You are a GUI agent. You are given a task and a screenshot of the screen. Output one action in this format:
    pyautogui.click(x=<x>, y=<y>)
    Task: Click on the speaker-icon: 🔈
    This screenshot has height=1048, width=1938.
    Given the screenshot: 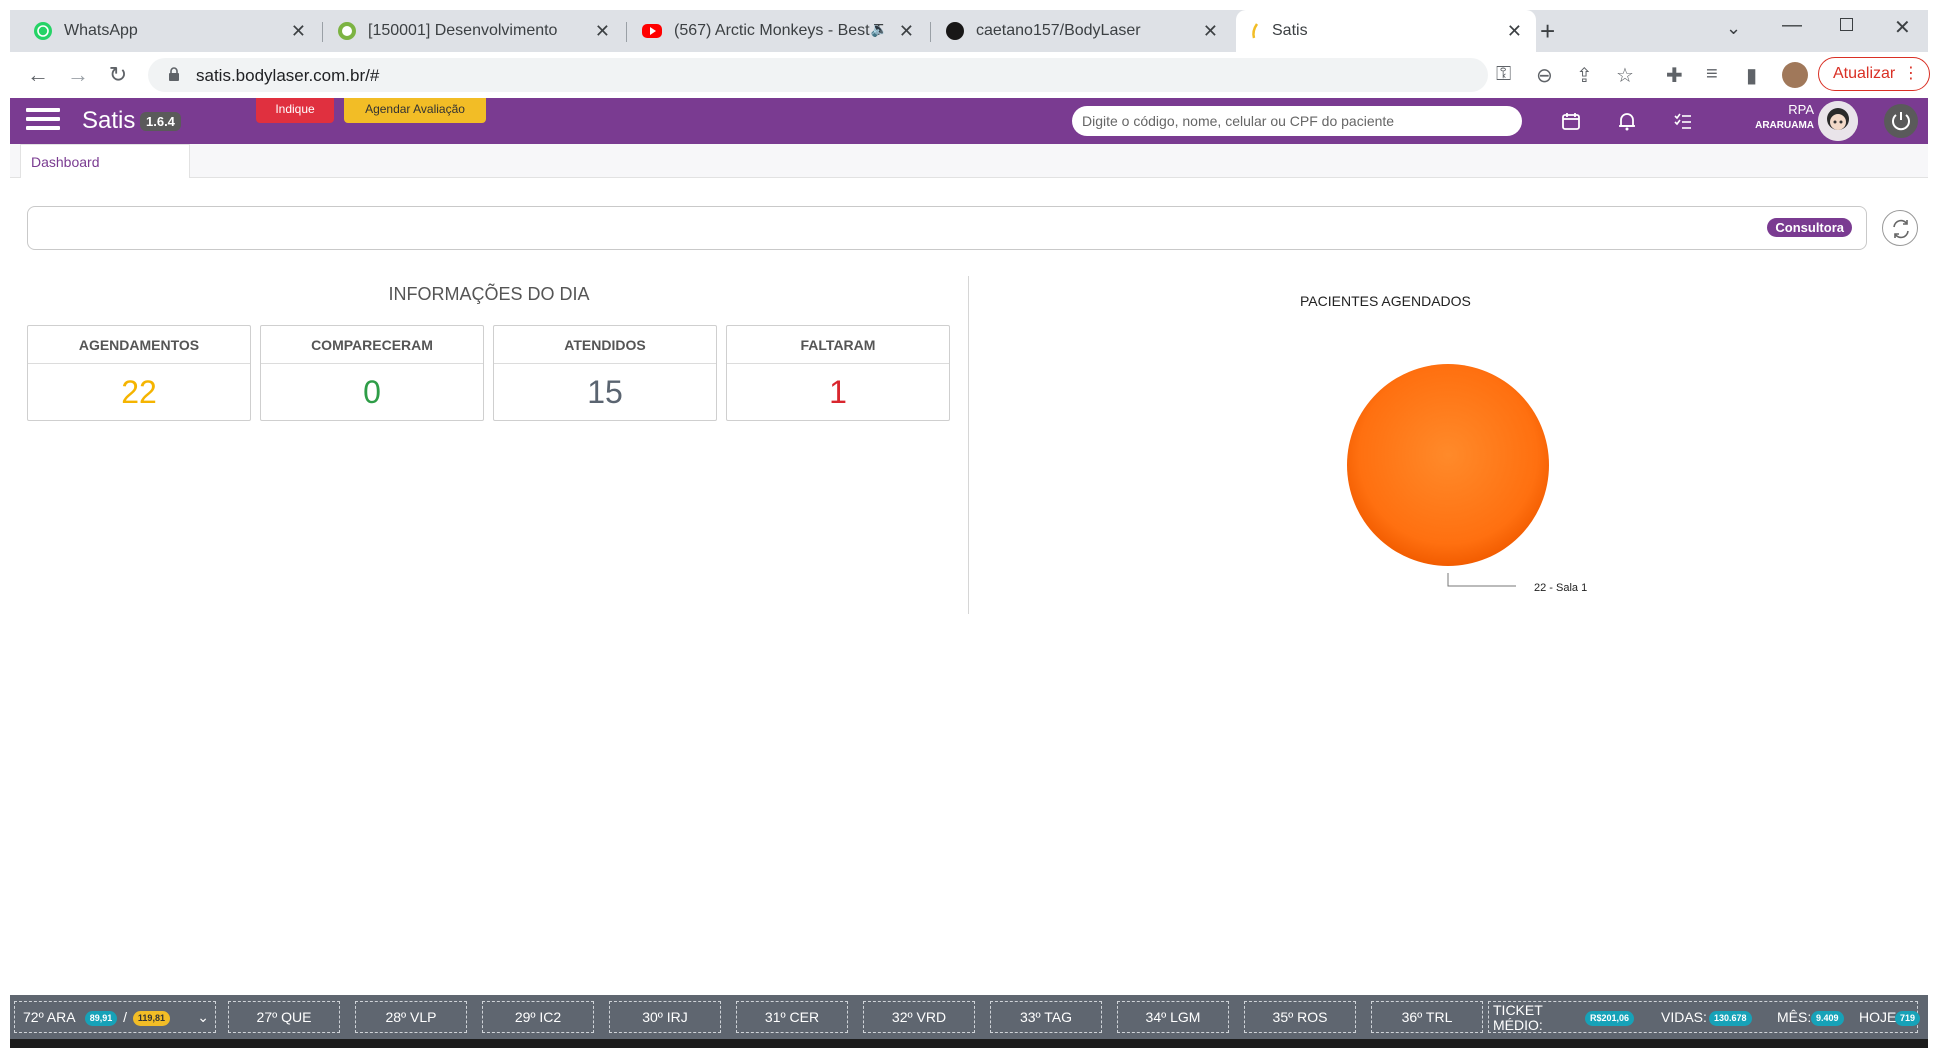 What is the action you would take?
    pyautogui.click(x=879, y=29)
    